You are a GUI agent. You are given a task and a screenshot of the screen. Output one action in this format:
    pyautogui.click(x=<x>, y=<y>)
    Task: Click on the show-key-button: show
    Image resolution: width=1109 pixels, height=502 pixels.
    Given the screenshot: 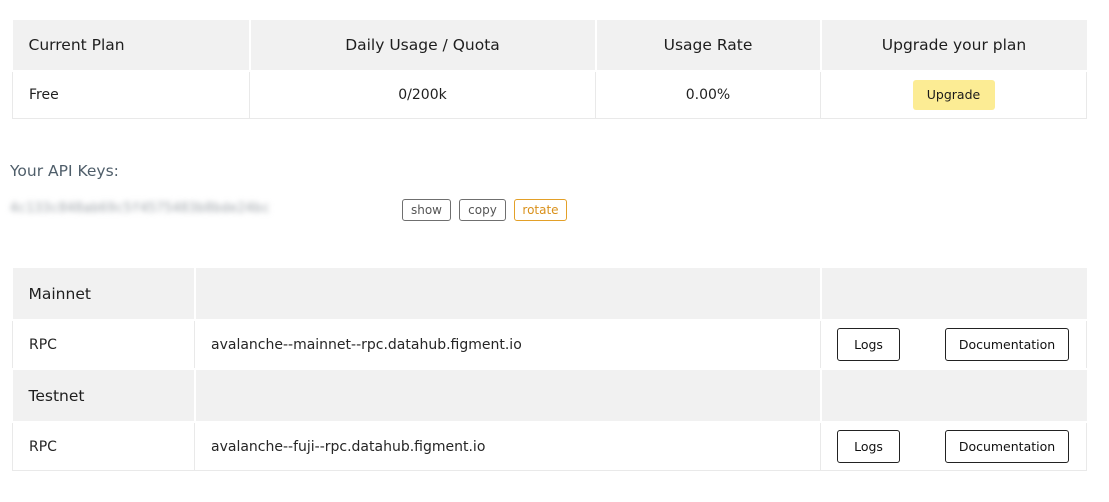 What is the action you would take?
    pyautogui.click(x=426, y=210)
    